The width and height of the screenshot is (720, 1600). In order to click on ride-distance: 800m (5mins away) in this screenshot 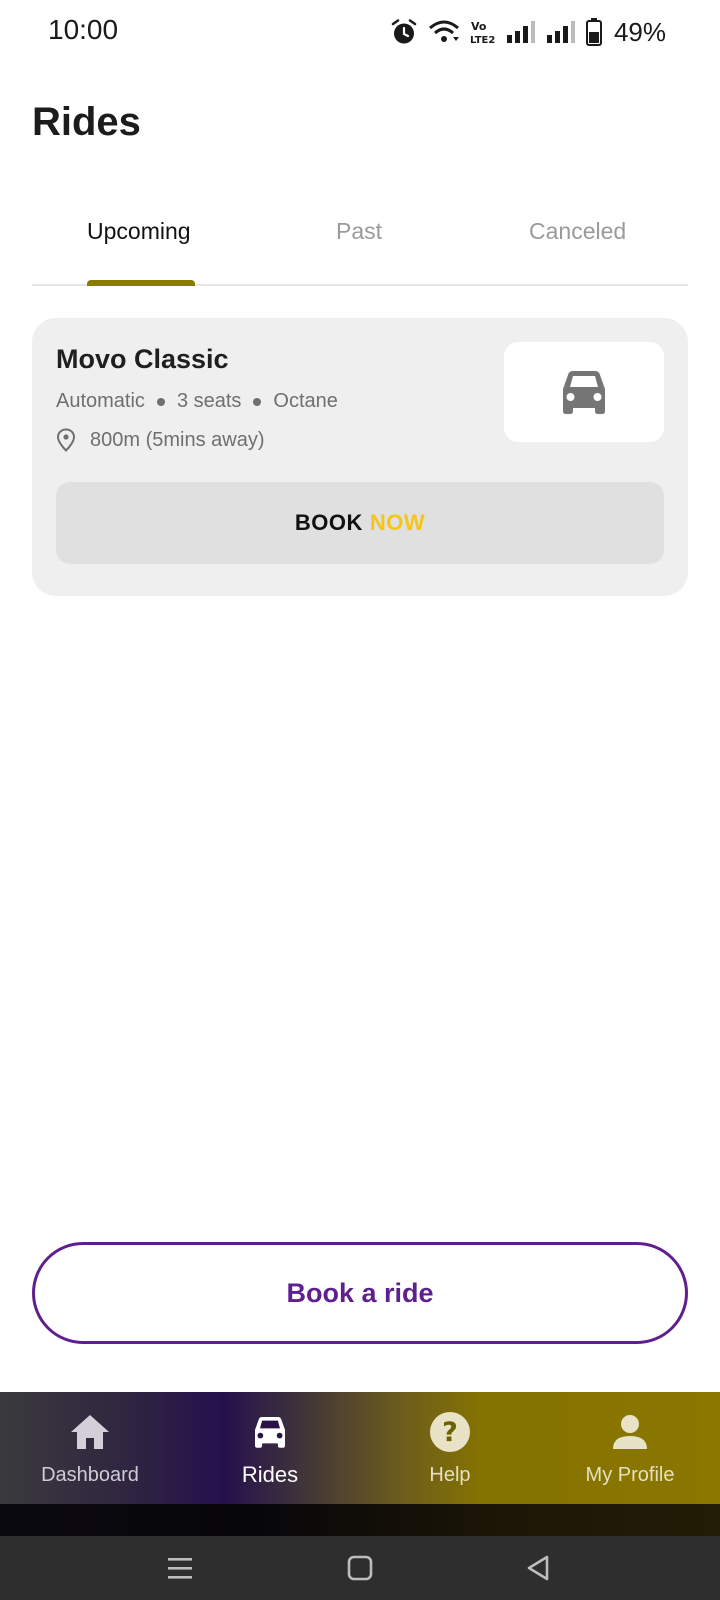, I will do `click(160, 440)`.